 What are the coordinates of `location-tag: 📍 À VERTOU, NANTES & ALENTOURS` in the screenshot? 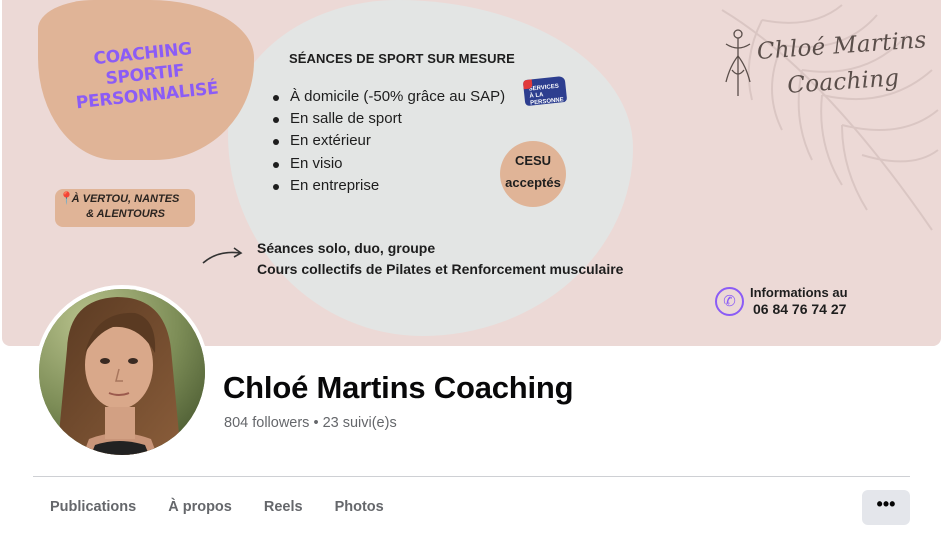 It's located at (125, 208).